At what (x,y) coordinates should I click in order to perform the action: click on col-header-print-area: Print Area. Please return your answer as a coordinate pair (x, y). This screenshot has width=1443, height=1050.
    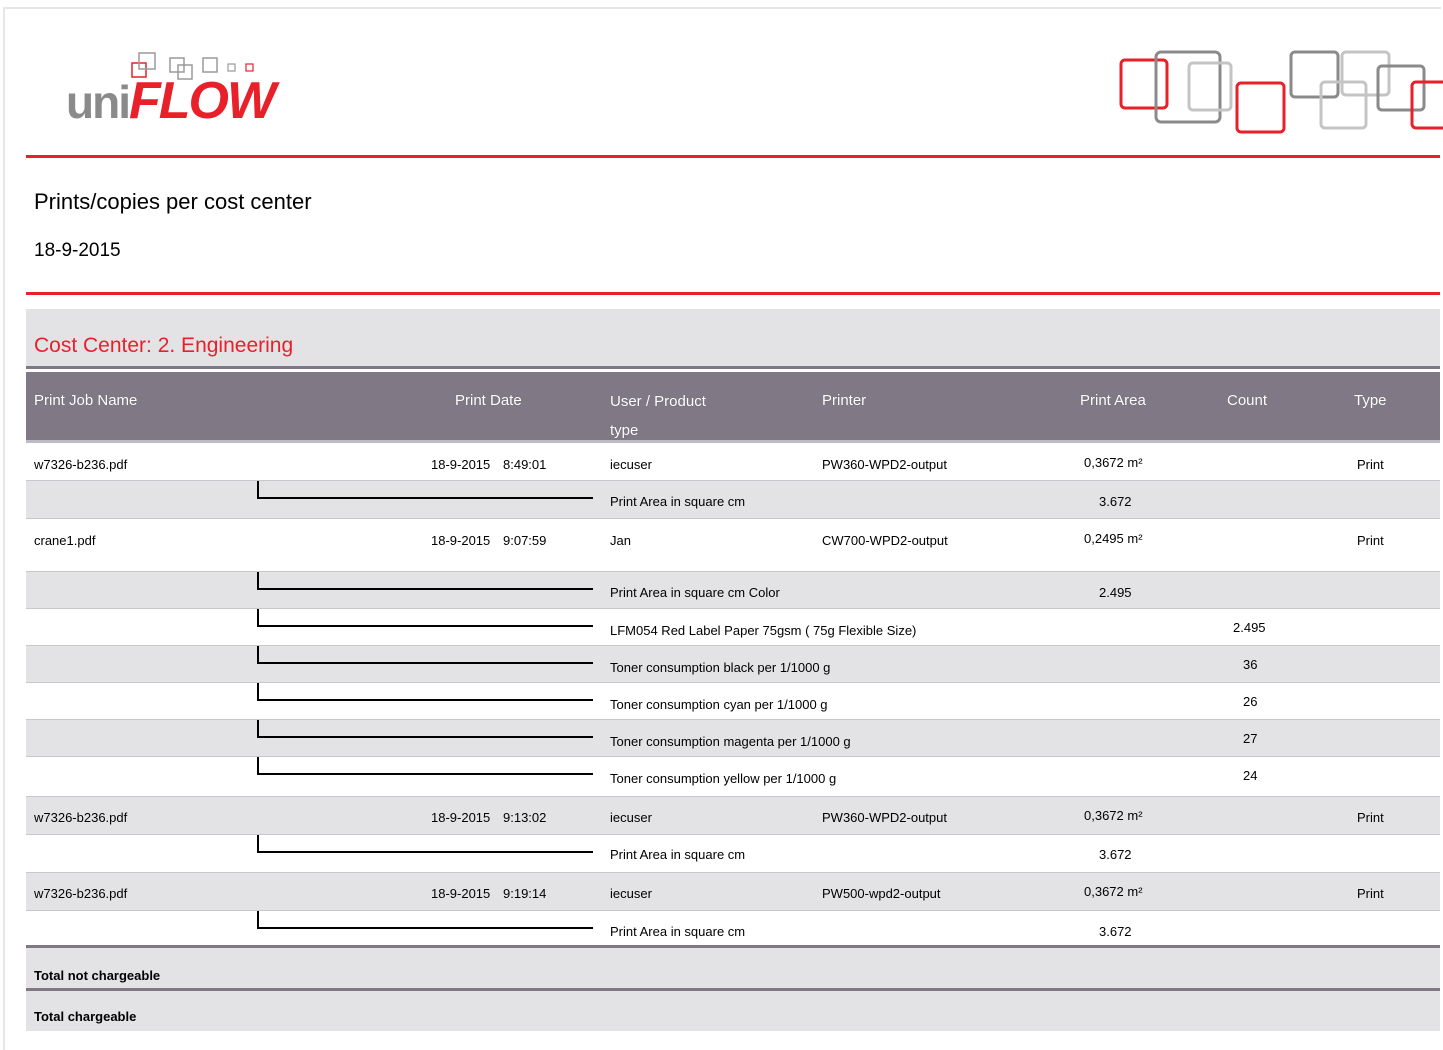
    Looking at the image, I should click on (1113, 400).